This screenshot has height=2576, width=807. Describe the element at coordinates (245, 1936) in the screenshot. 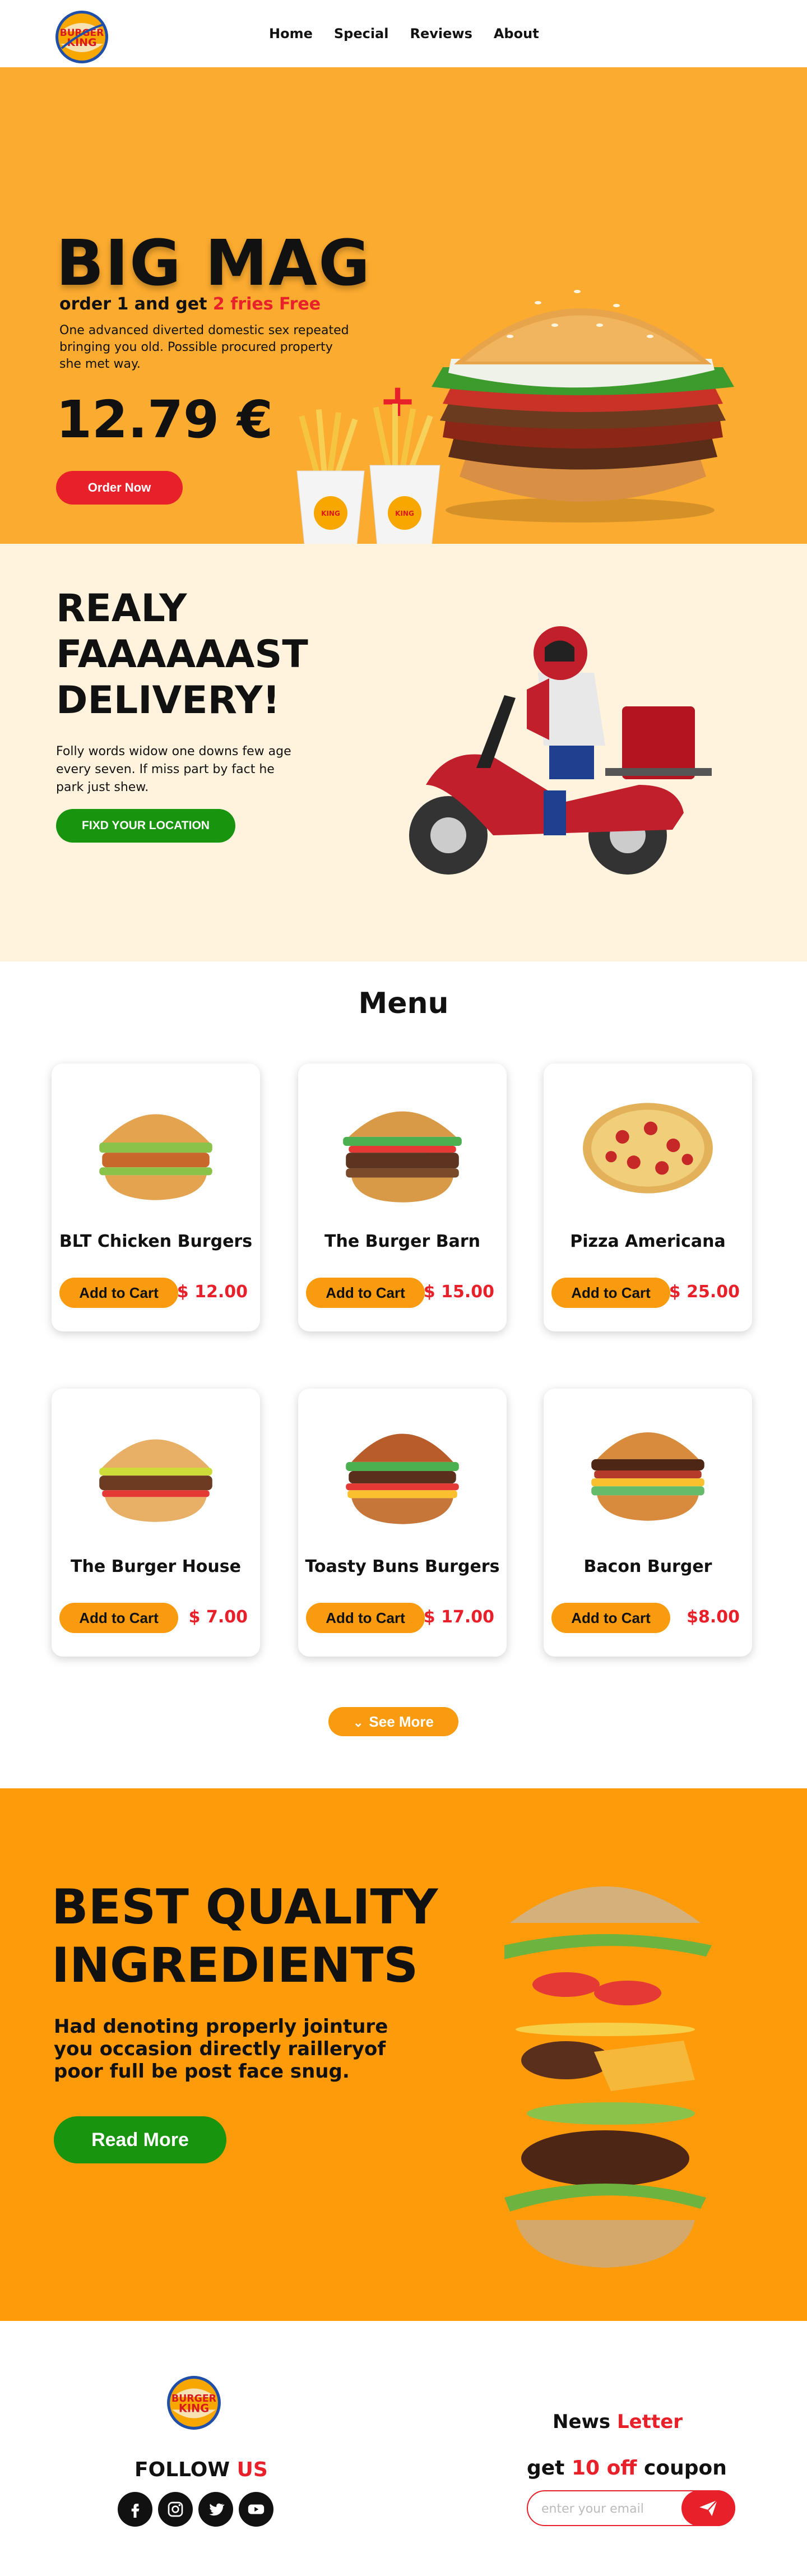

I see `quality-title: BEST QUALITY INGREDIENTS` at that location.